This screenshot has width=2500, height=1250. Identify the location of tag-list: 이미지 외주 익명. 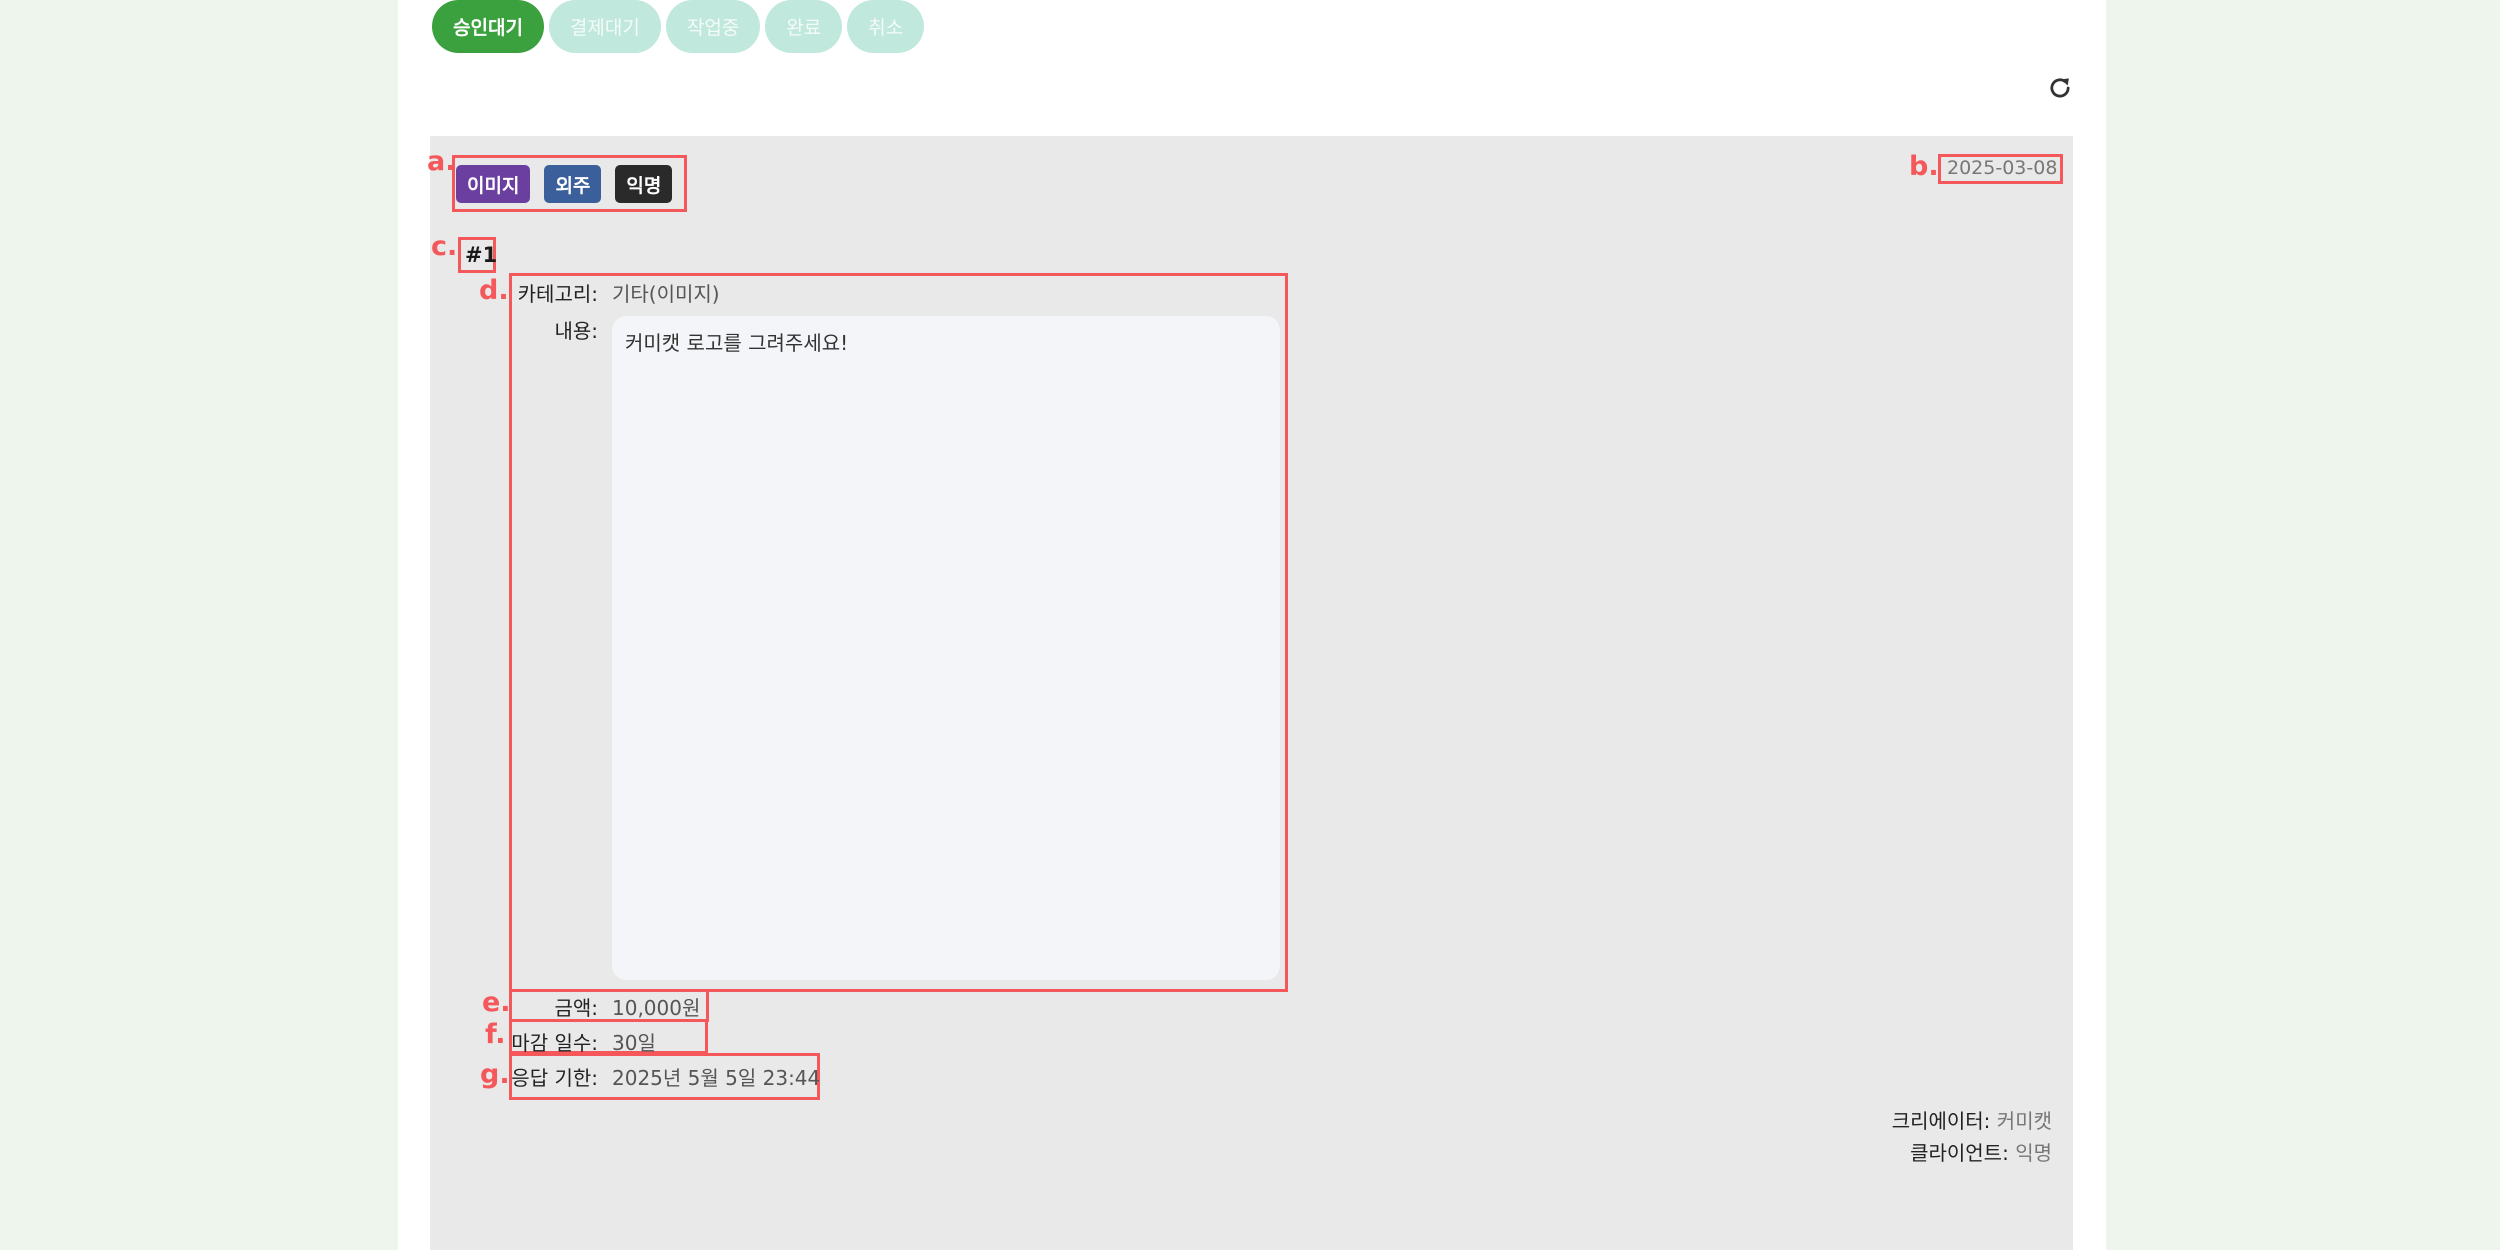
(564, 184).